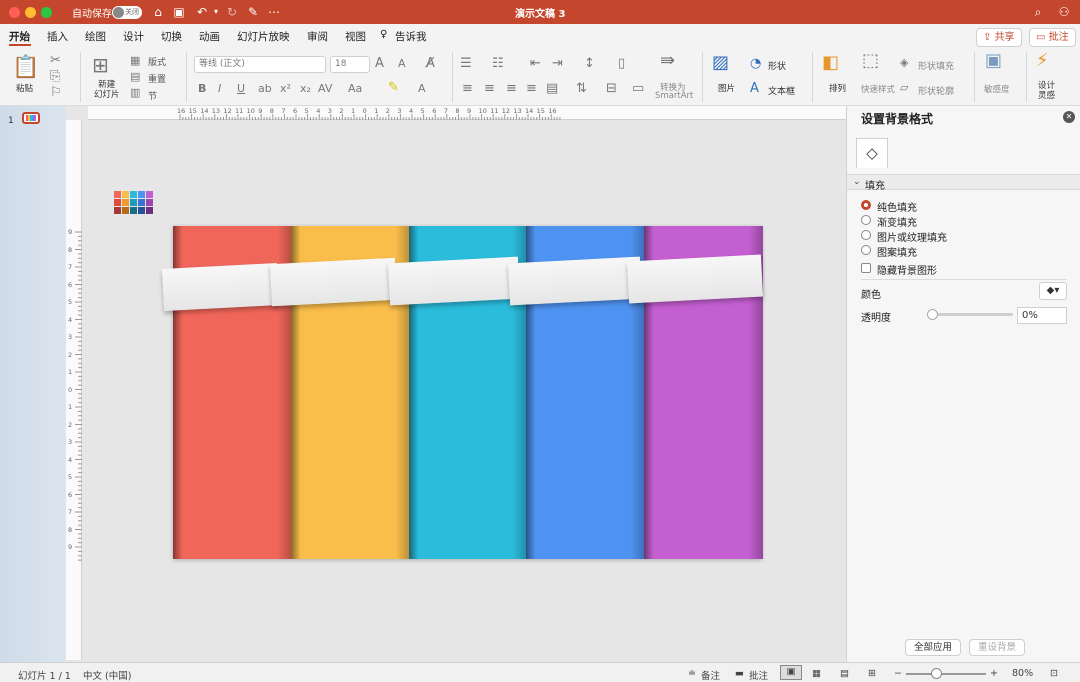  What do you see at coordinates (430, 64) in the screenshot?
I see `clear-format-icon: A̸` at bounding box center [430, 64].